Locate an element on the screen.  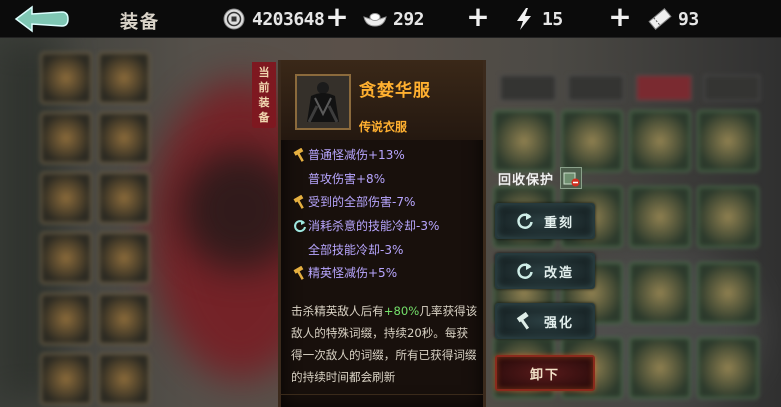
back-button is located at coordinates (42, 19).